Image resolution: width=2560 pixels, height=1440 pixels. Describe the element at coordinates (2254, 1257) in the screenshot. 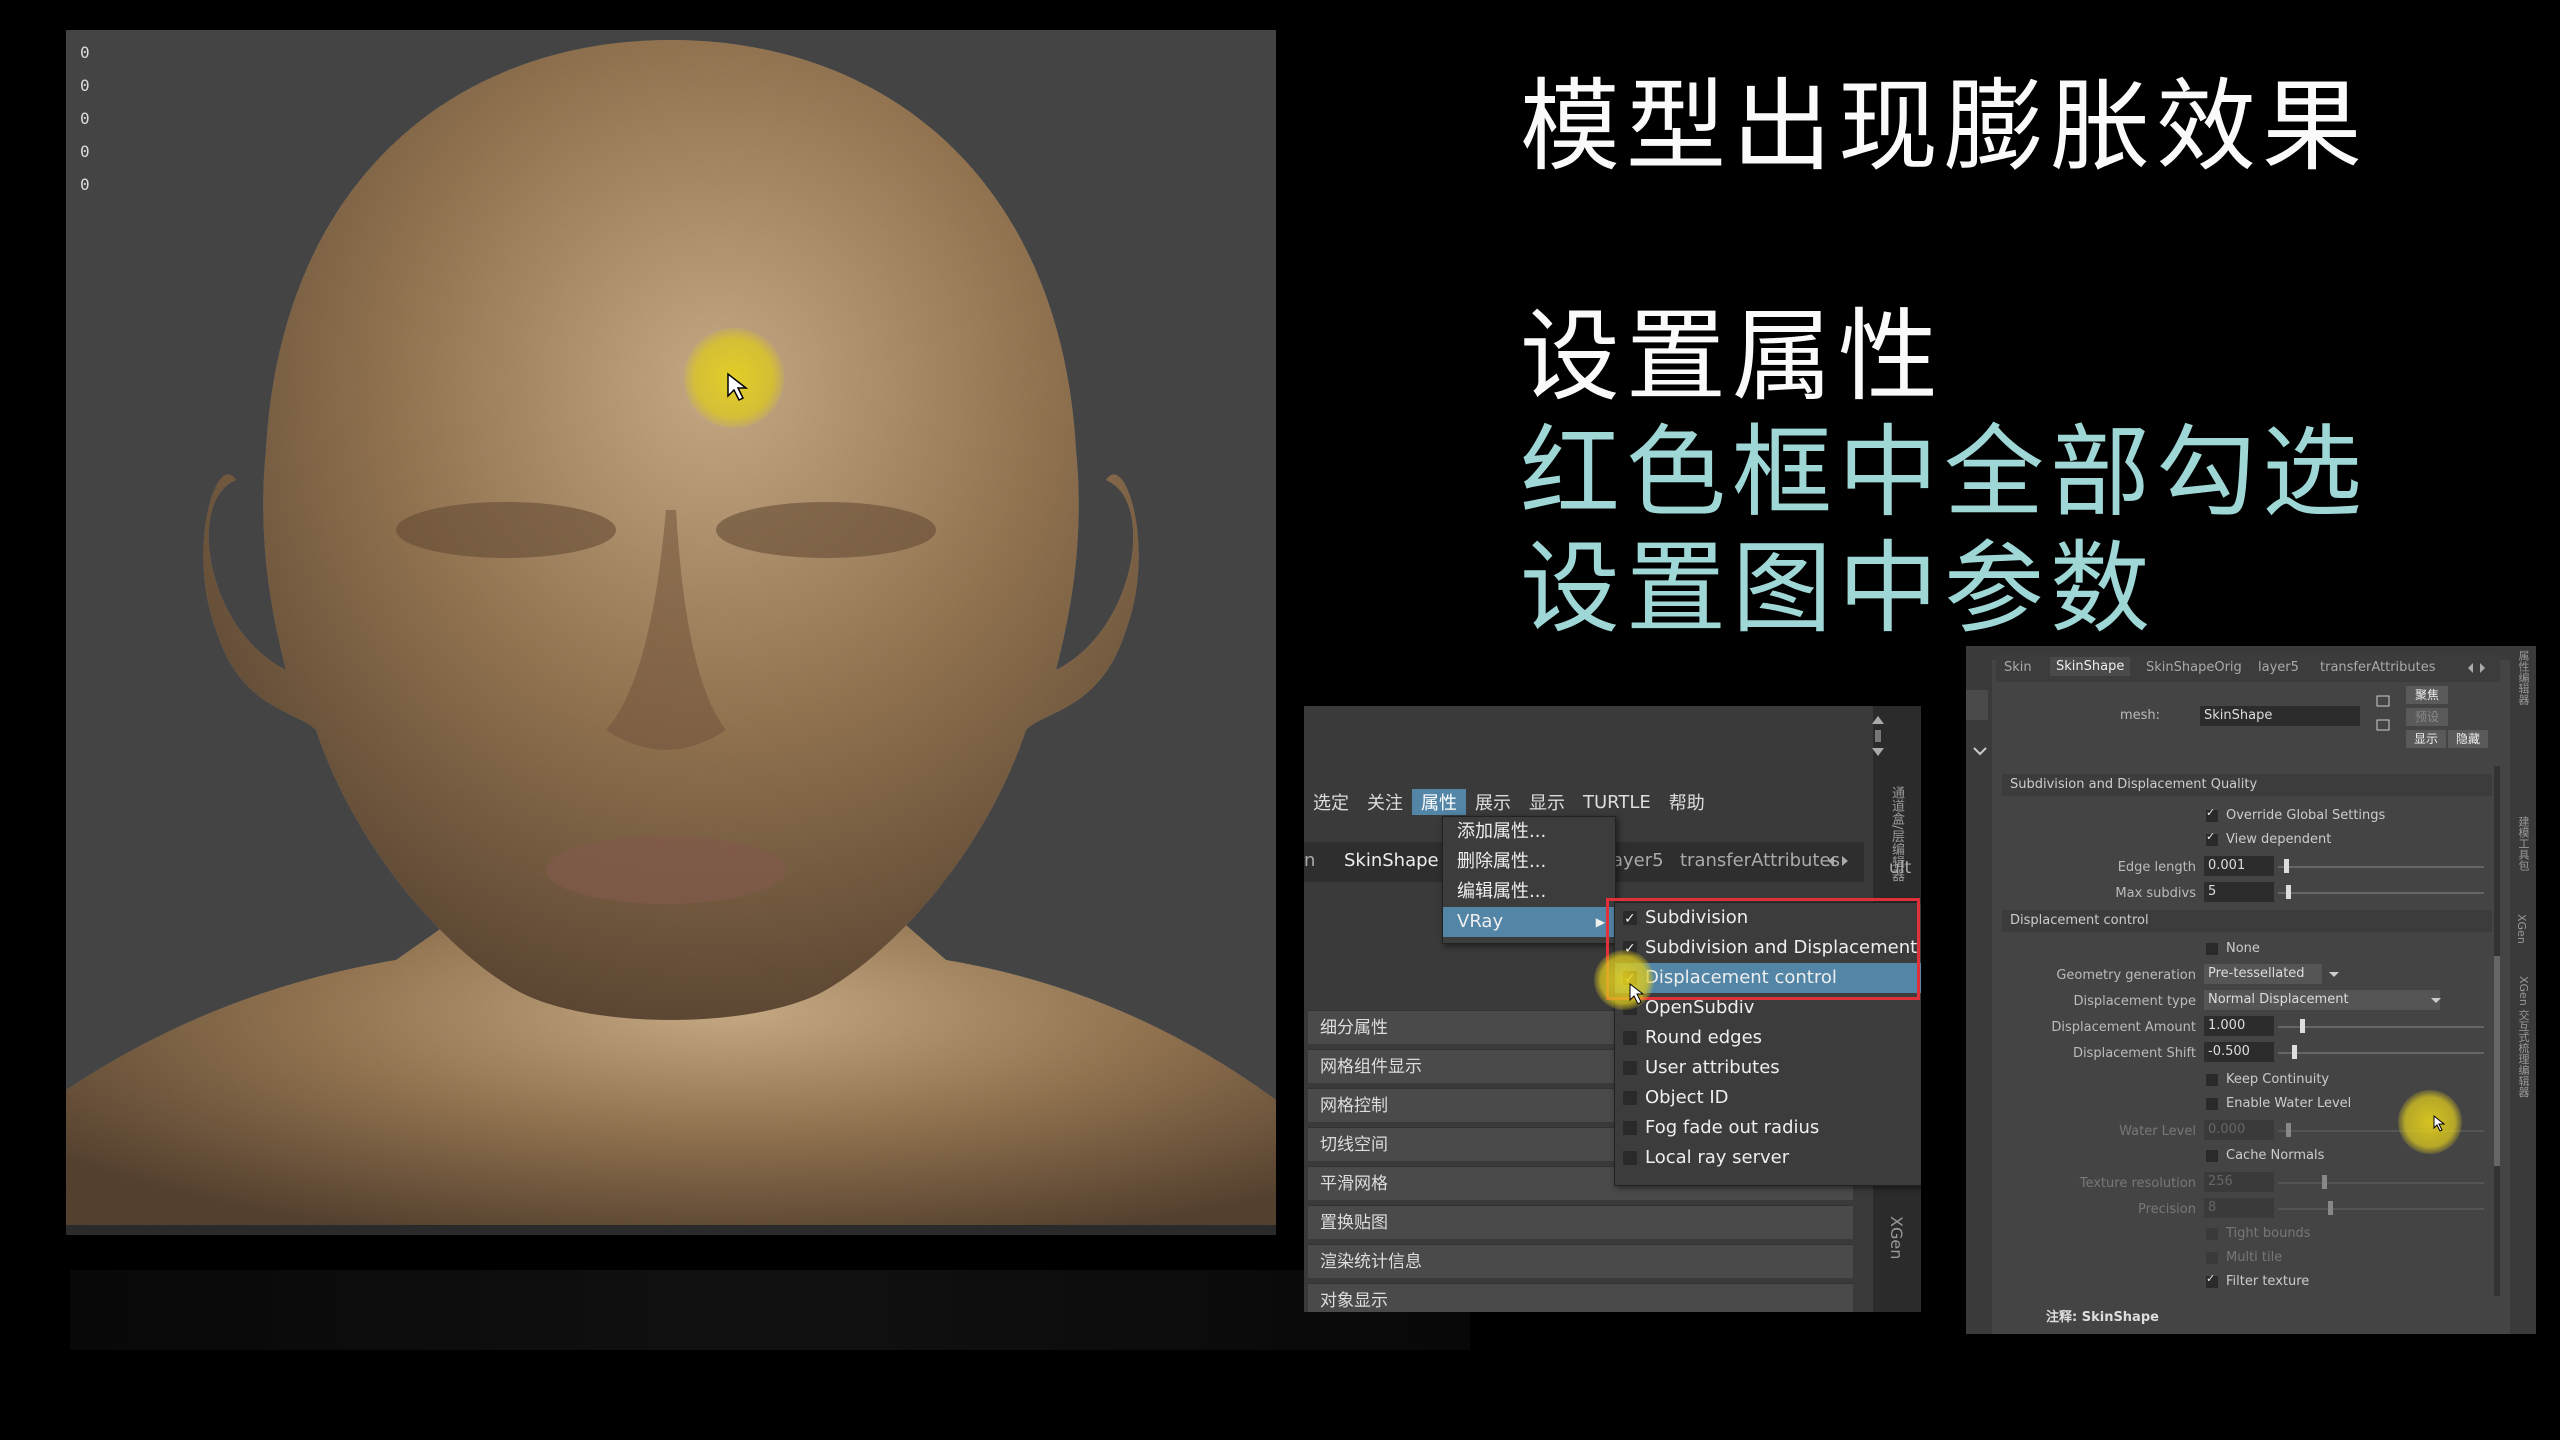

I see `multi-tile-label: Multi tile` at that location.